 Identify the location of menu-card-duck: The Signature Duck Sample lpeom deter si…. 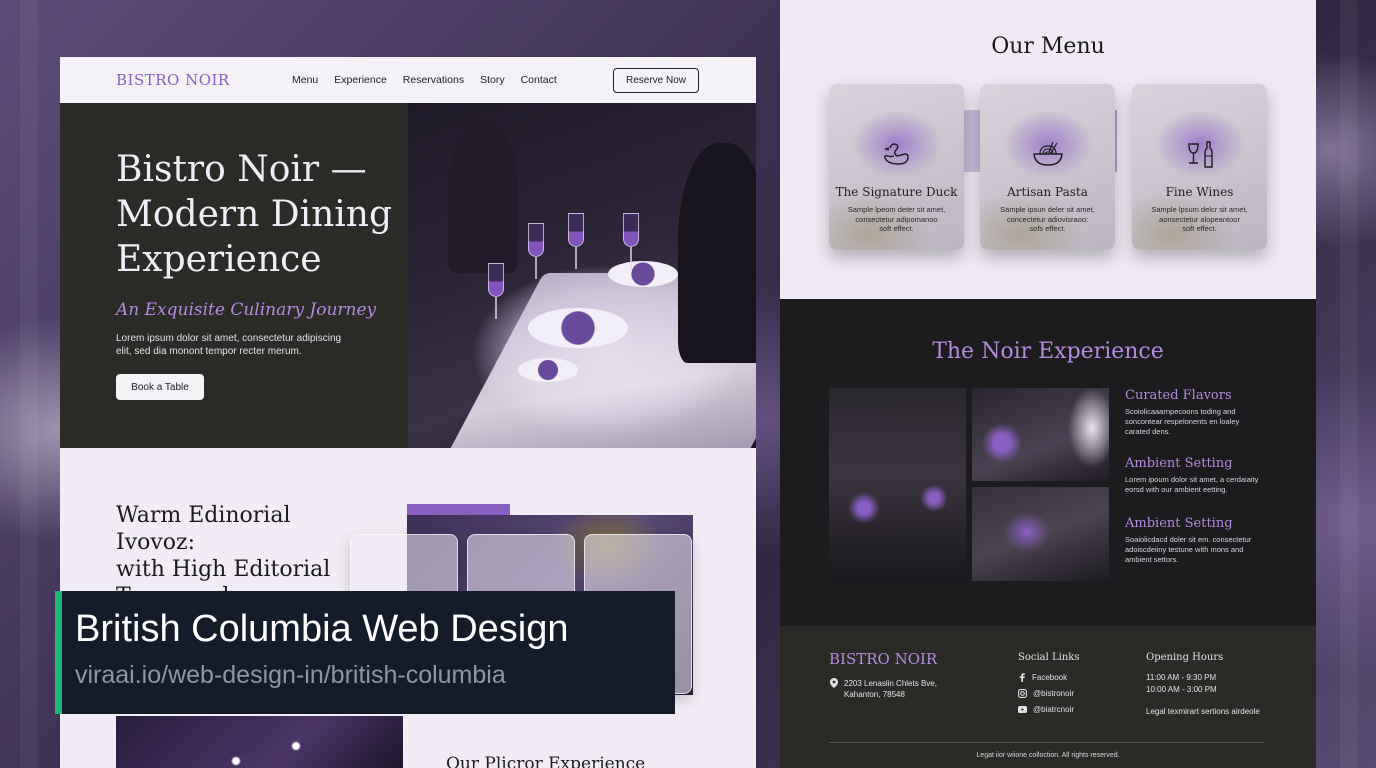
(896, 167).